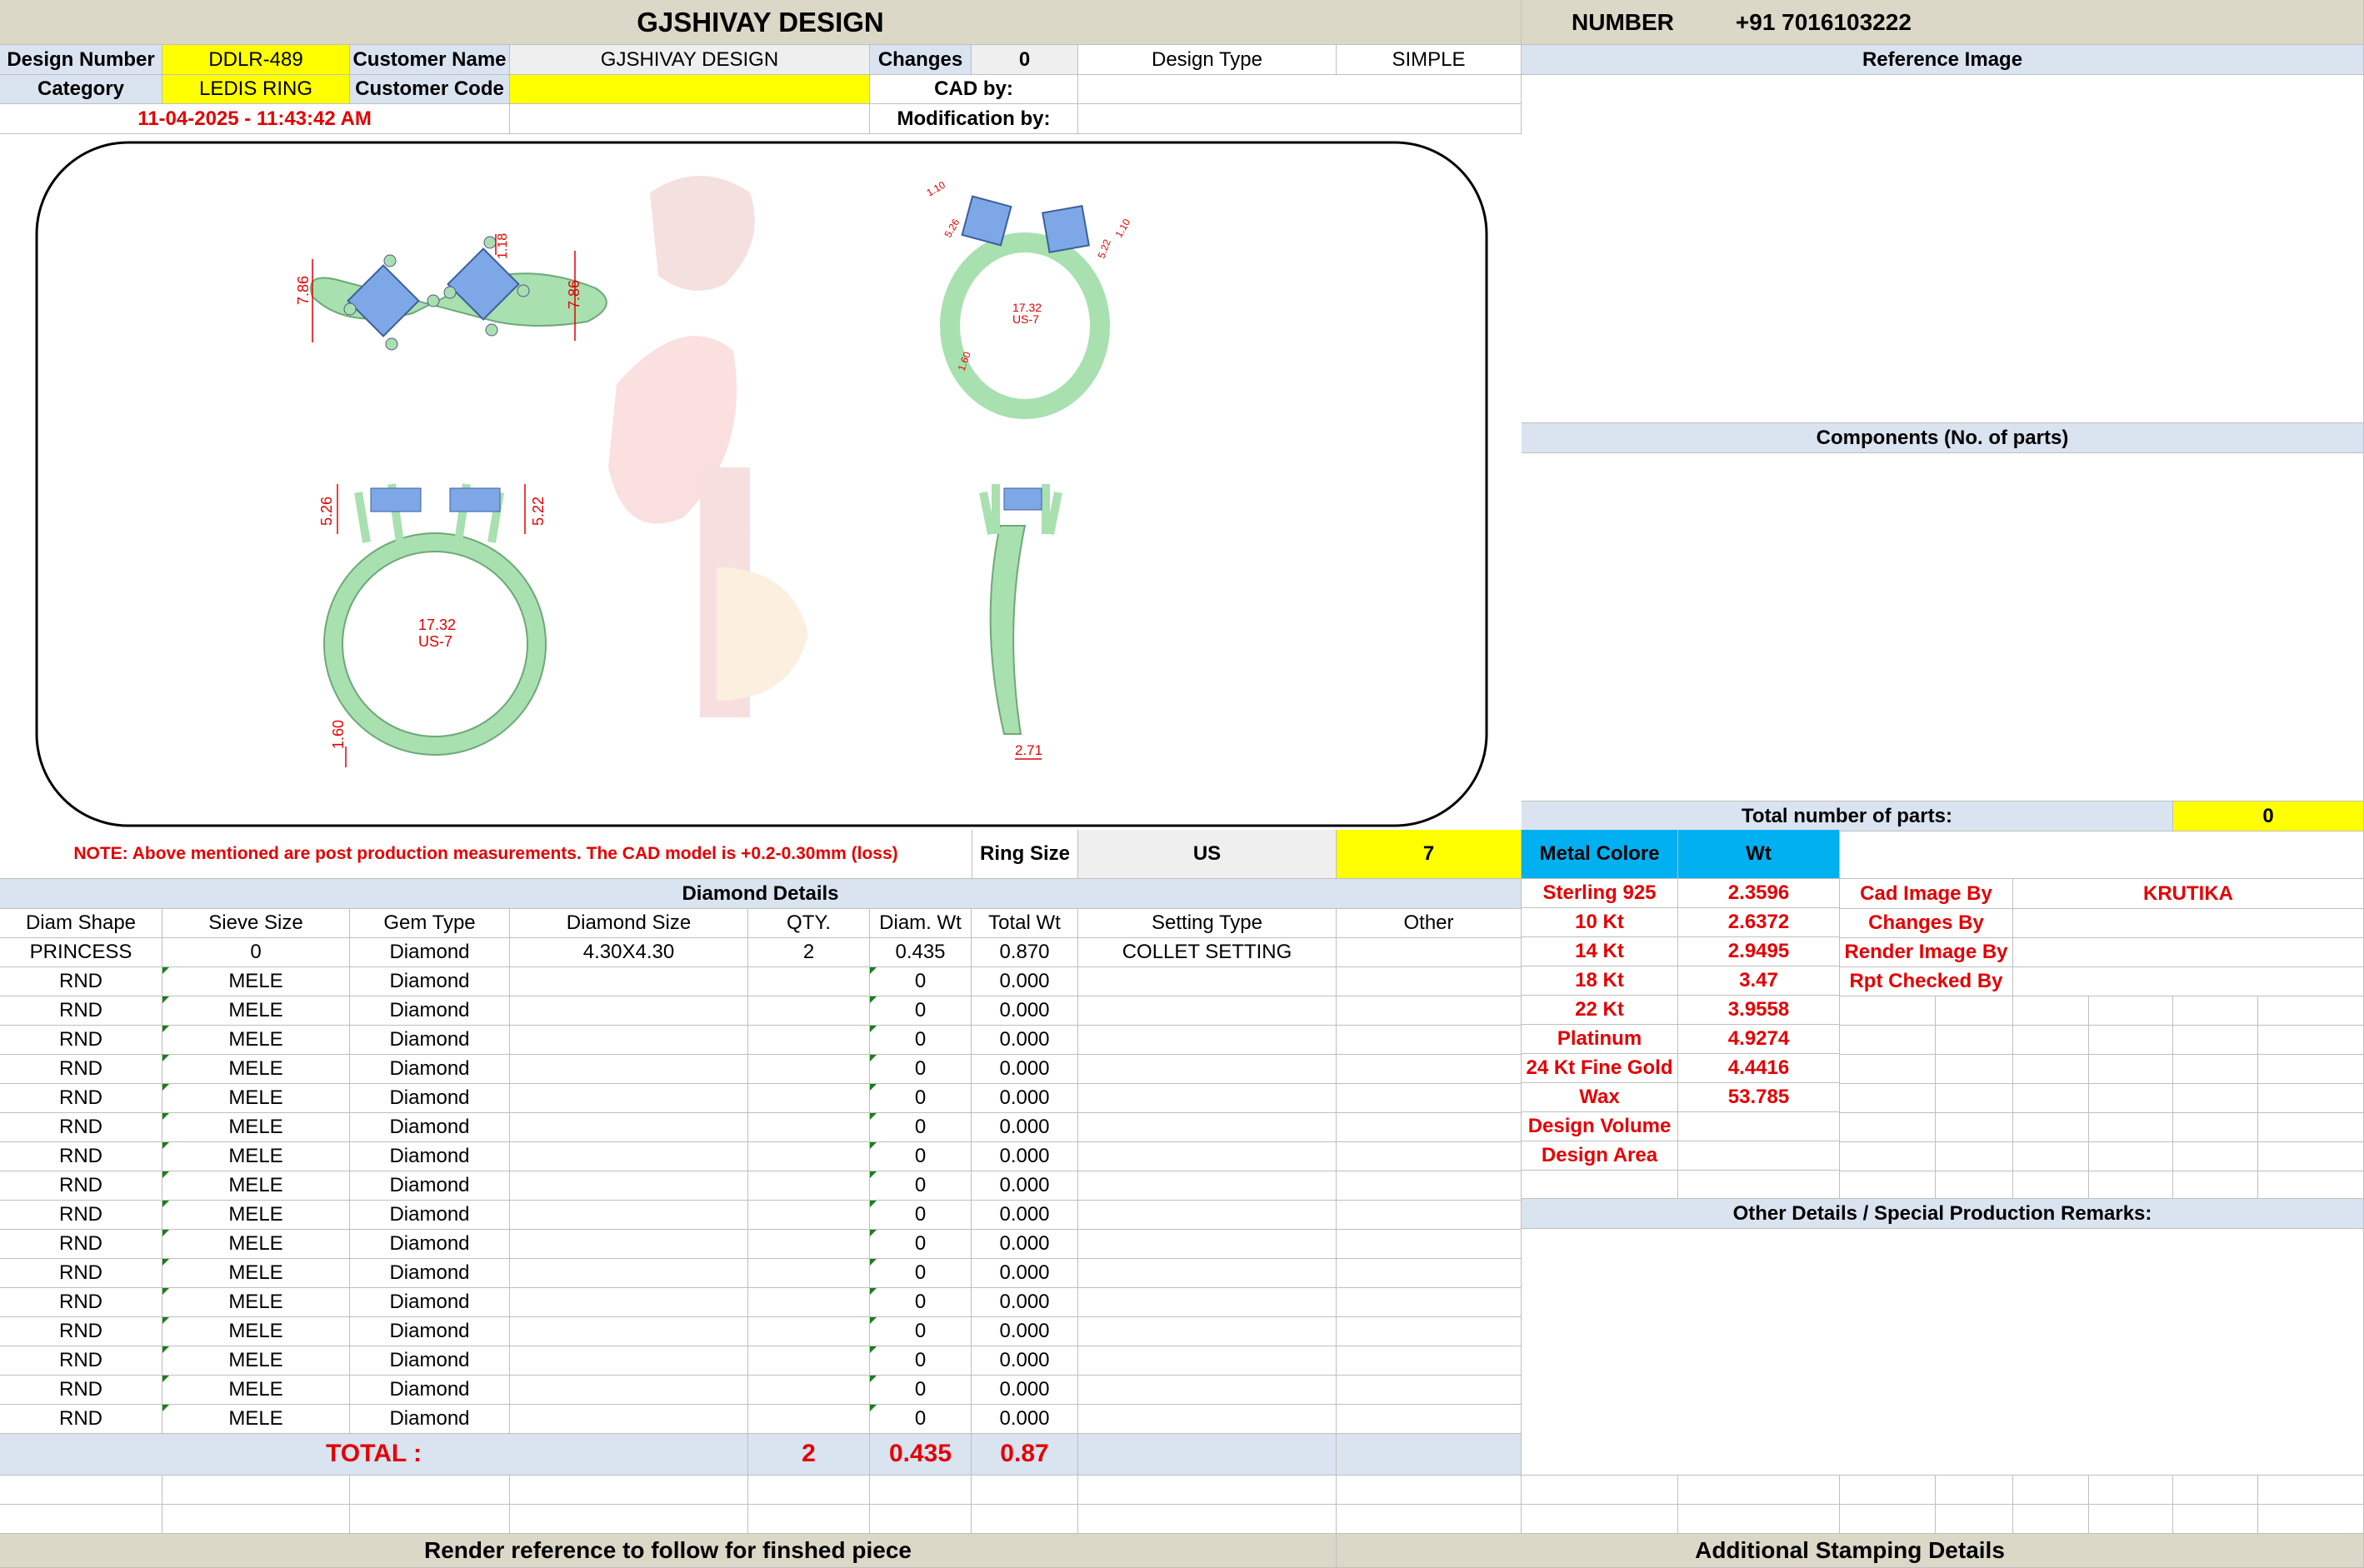 This screenshot has height=1568, width=2364. I want to click on diamond-cell-diamond-size: 4.30X4.30, so click(629, 952).